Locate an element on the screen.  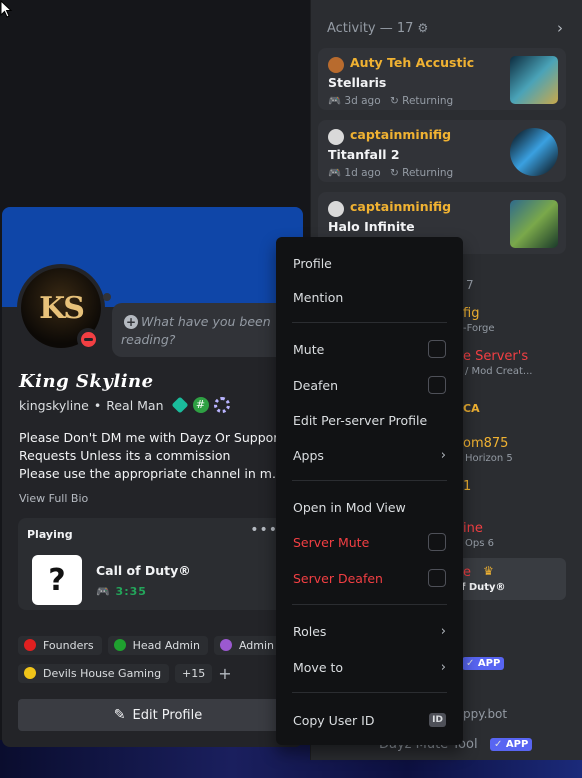
hypesquad-badge-icon is located at coordinates (180, 405).